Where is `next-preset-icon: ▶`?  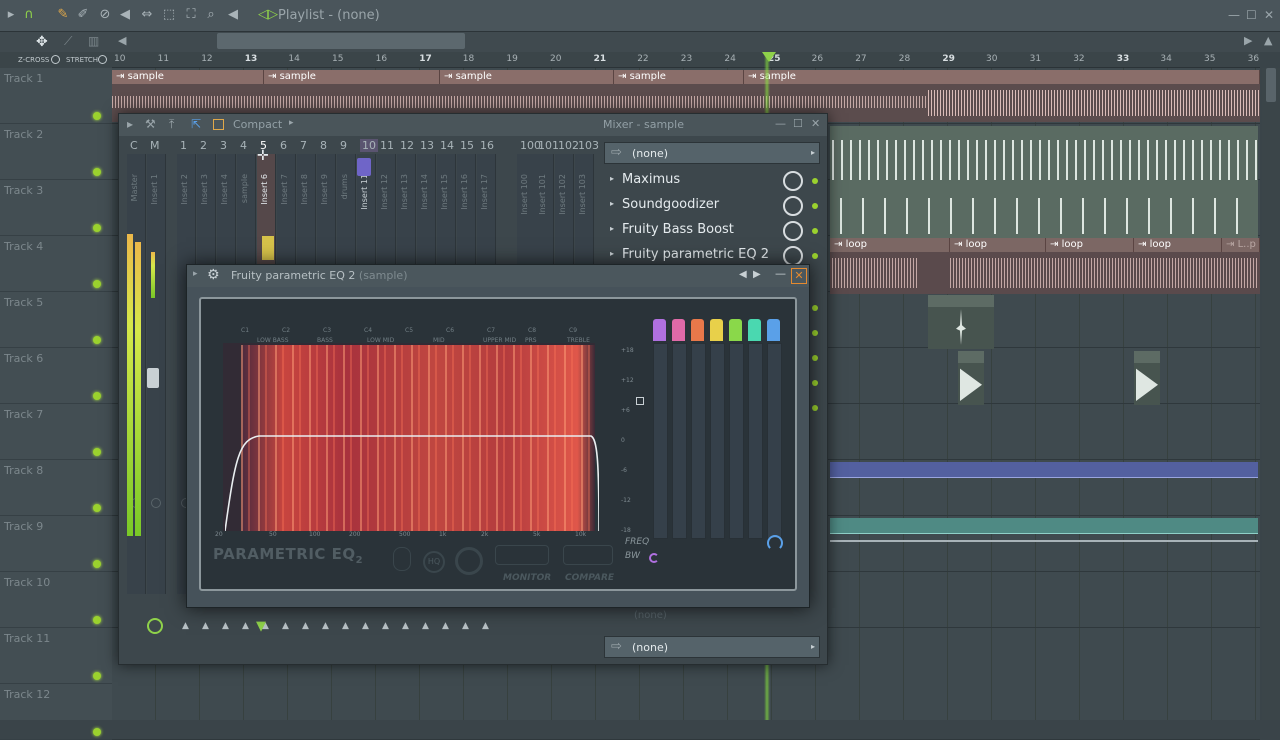 next-preset-icon: ▶ is located at coordinates (757, 274).